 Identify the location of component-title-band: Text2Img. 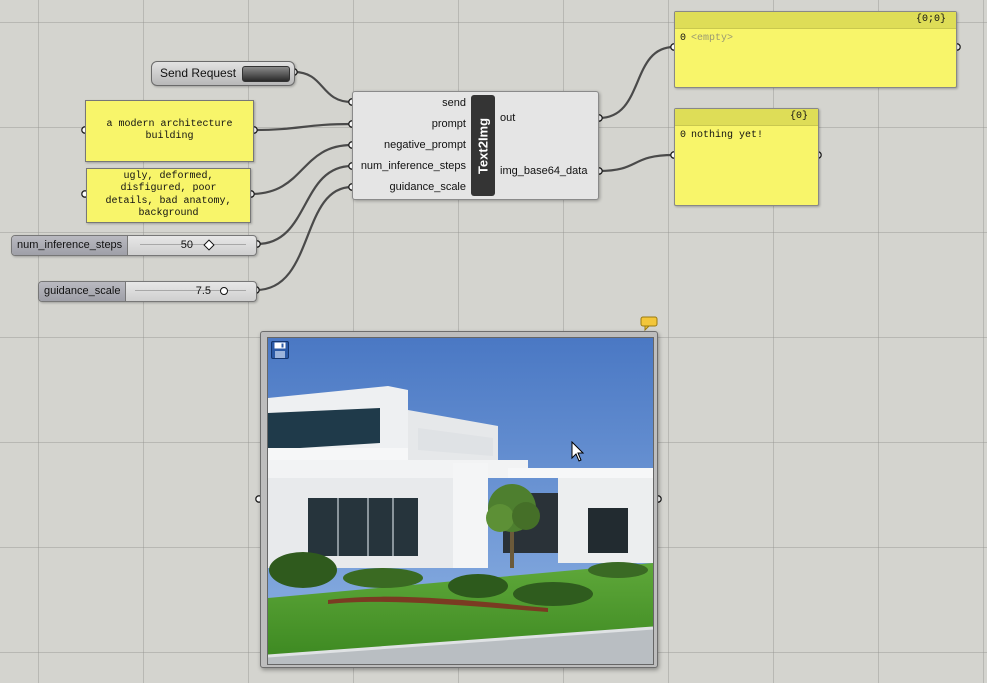
(483, 145).